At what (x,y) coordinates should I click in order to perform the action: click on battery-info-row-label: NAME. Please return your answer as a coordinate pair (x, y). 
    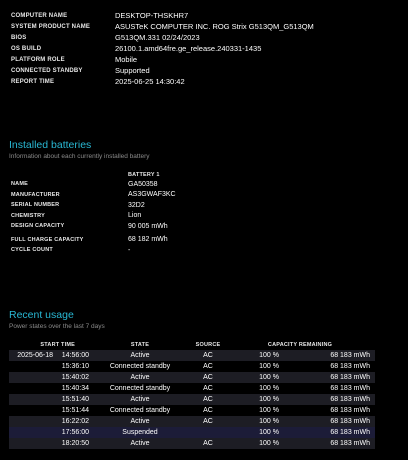
    Looking at the image, I should click on (19, 184).